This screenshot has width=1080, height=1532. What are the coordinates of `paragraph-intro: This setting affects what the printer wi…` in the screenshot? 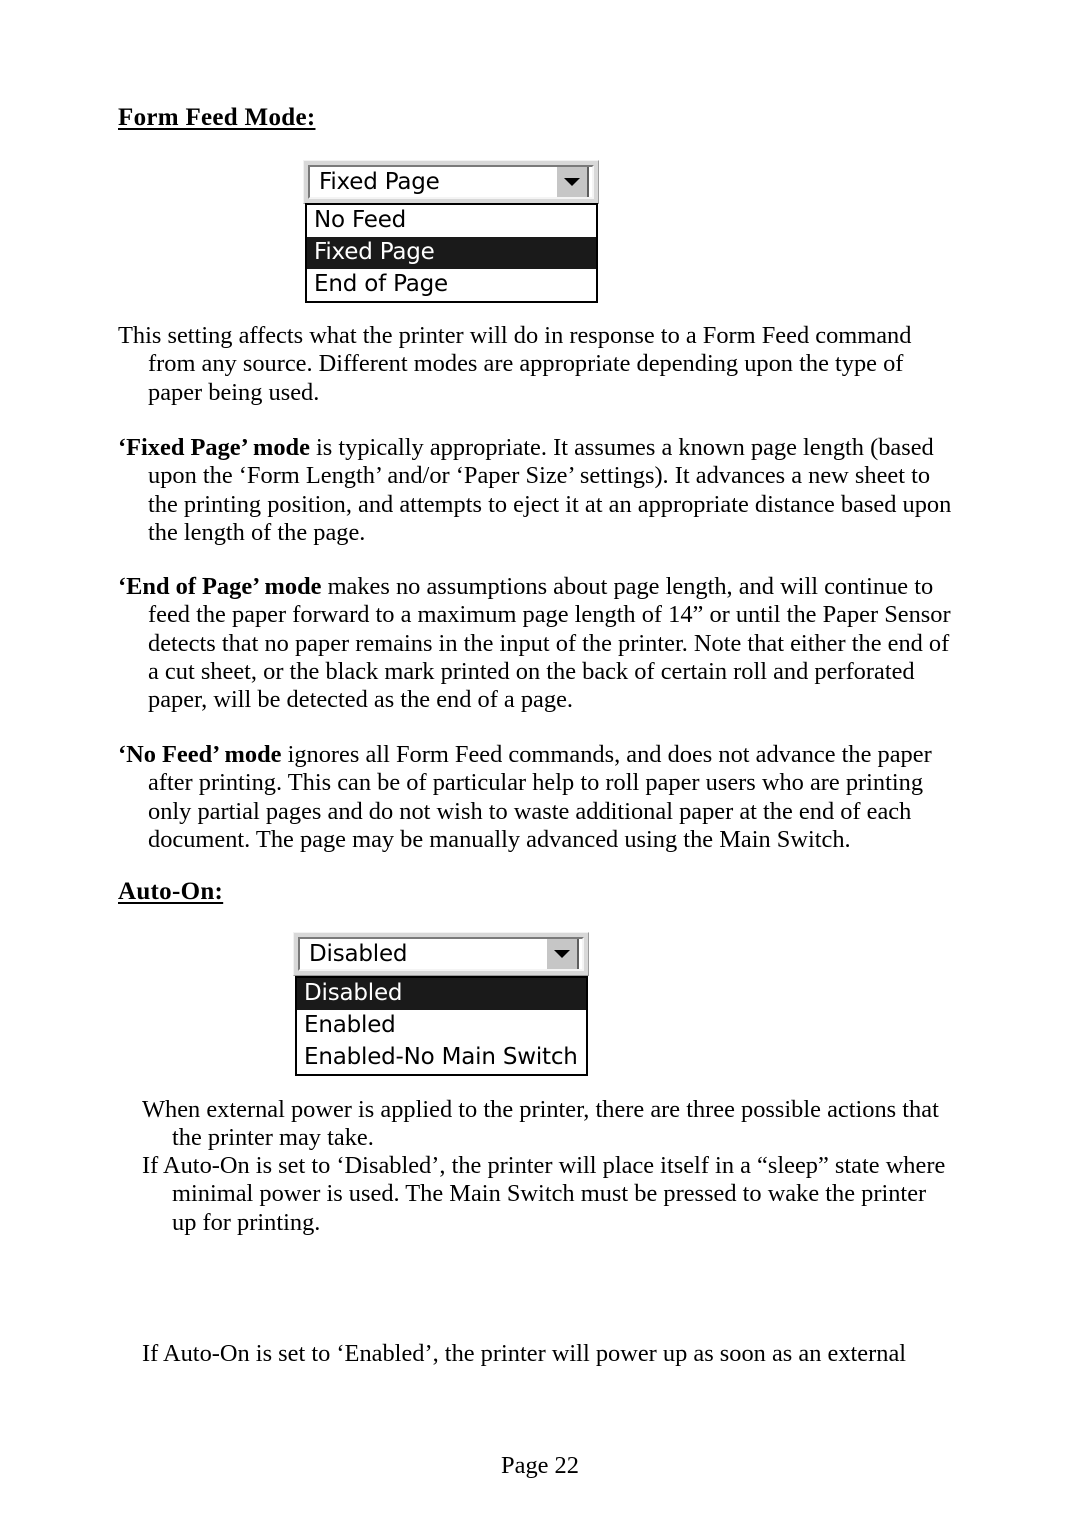 It's located at (515, 364).